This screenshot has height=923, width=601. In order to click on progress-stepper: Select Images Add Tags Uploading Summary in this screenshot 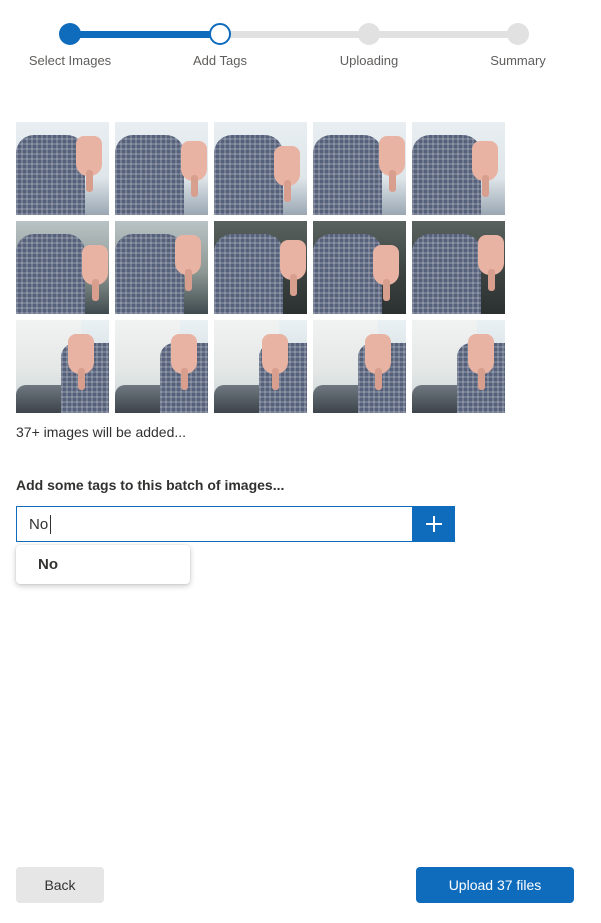, I will do `click(300, 40)`.